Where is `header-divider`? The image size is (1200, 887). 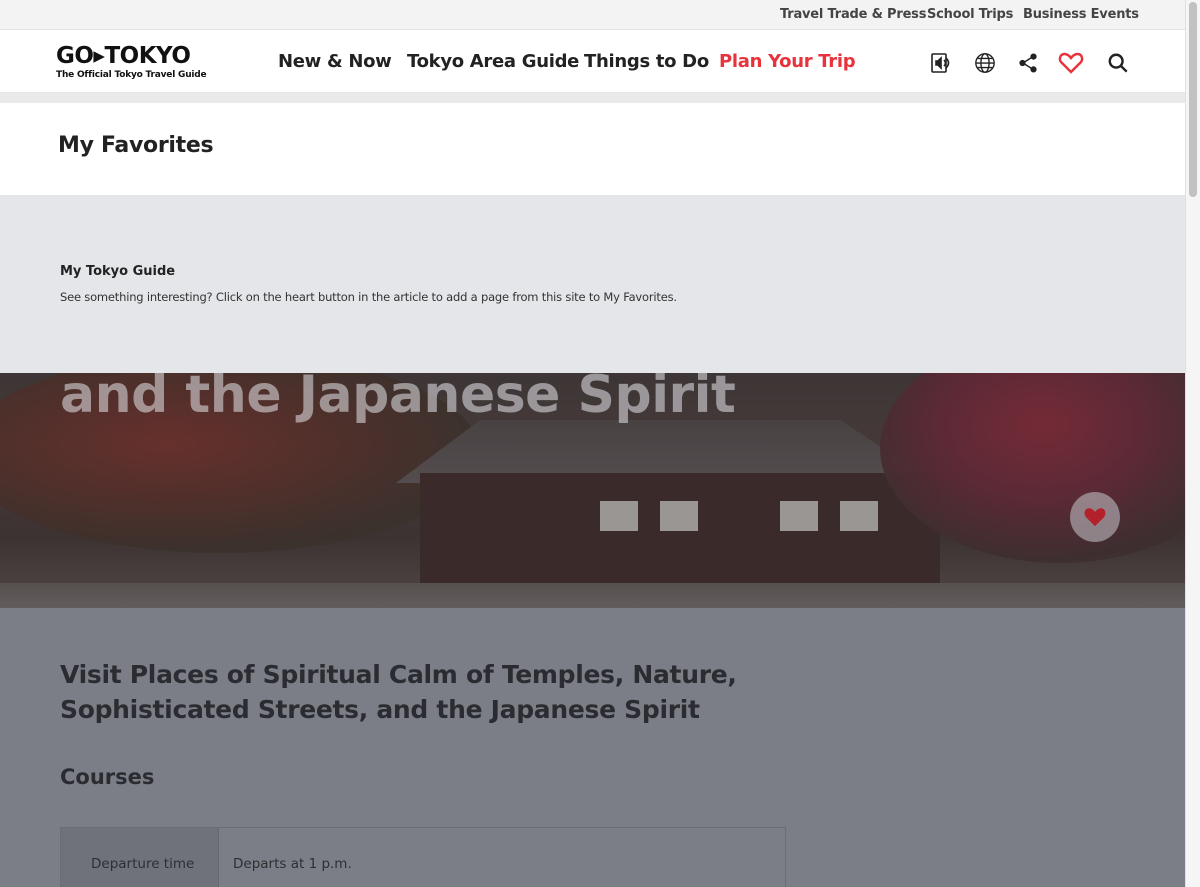
header-divider is located at coordinates (592, 98).